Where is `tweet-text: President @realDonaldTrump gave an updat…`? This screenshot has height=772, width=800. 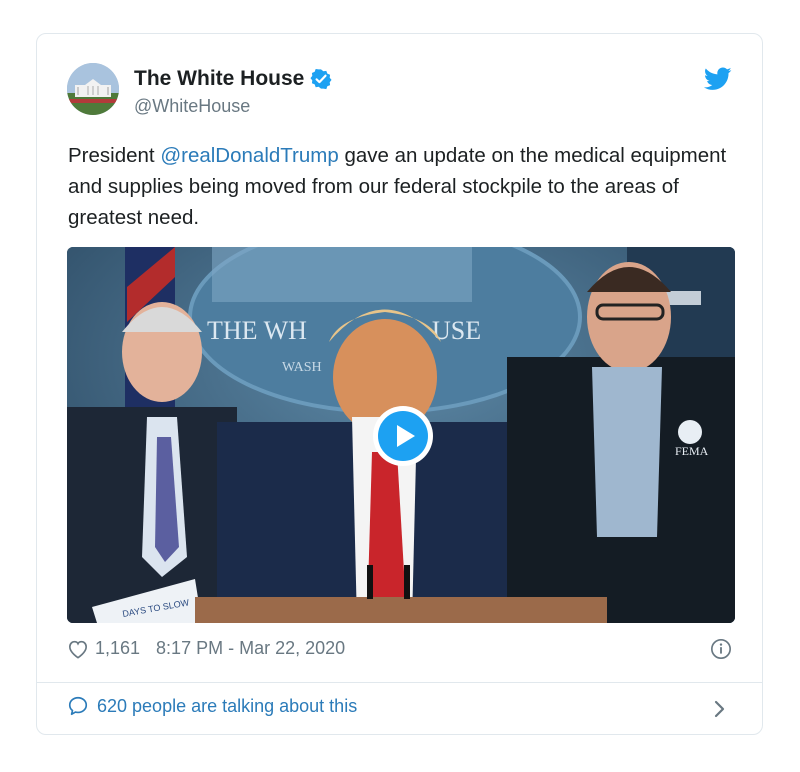
tweet-text: President @realDonaldTrump gave an updat… is located at coordinates (398, 186).